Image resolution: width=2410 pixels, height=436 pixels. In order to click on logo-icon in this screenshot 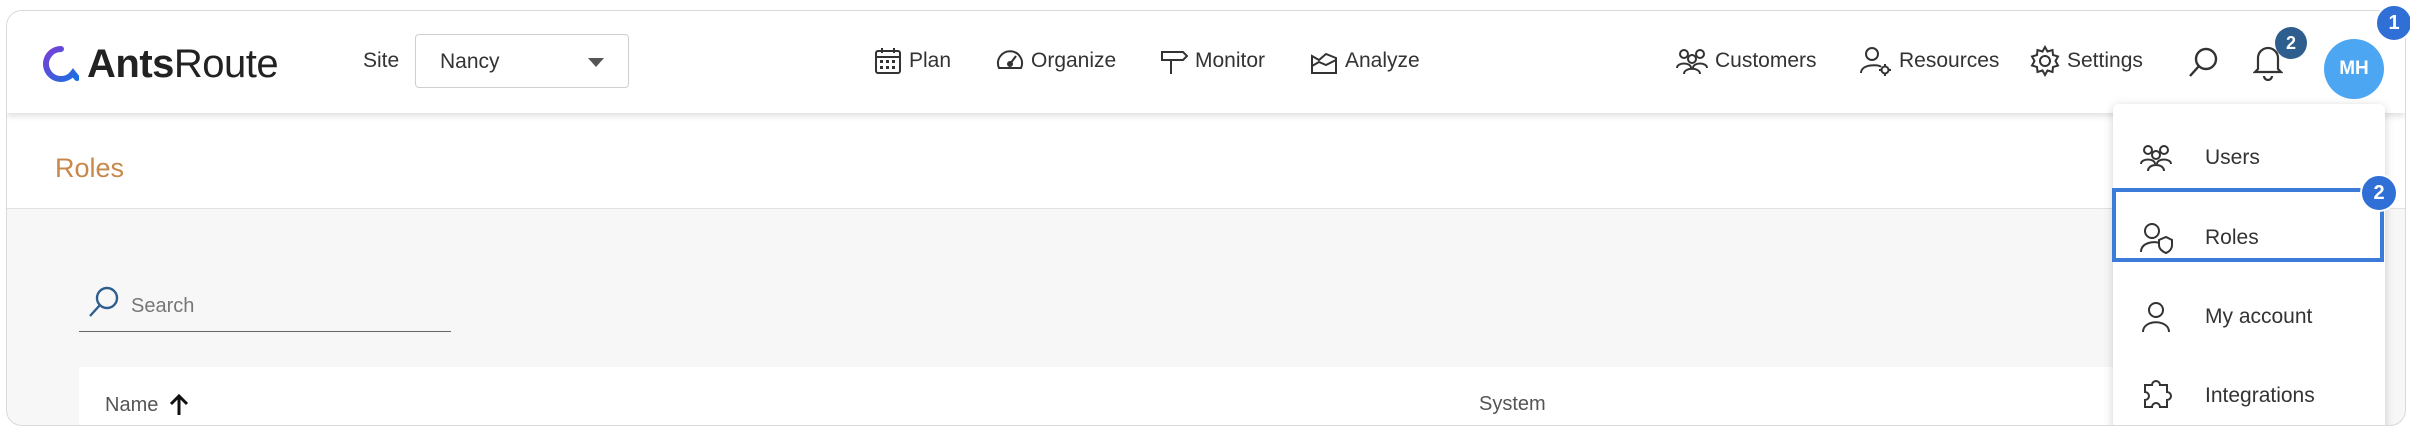, I will do `click(61, 64)`.